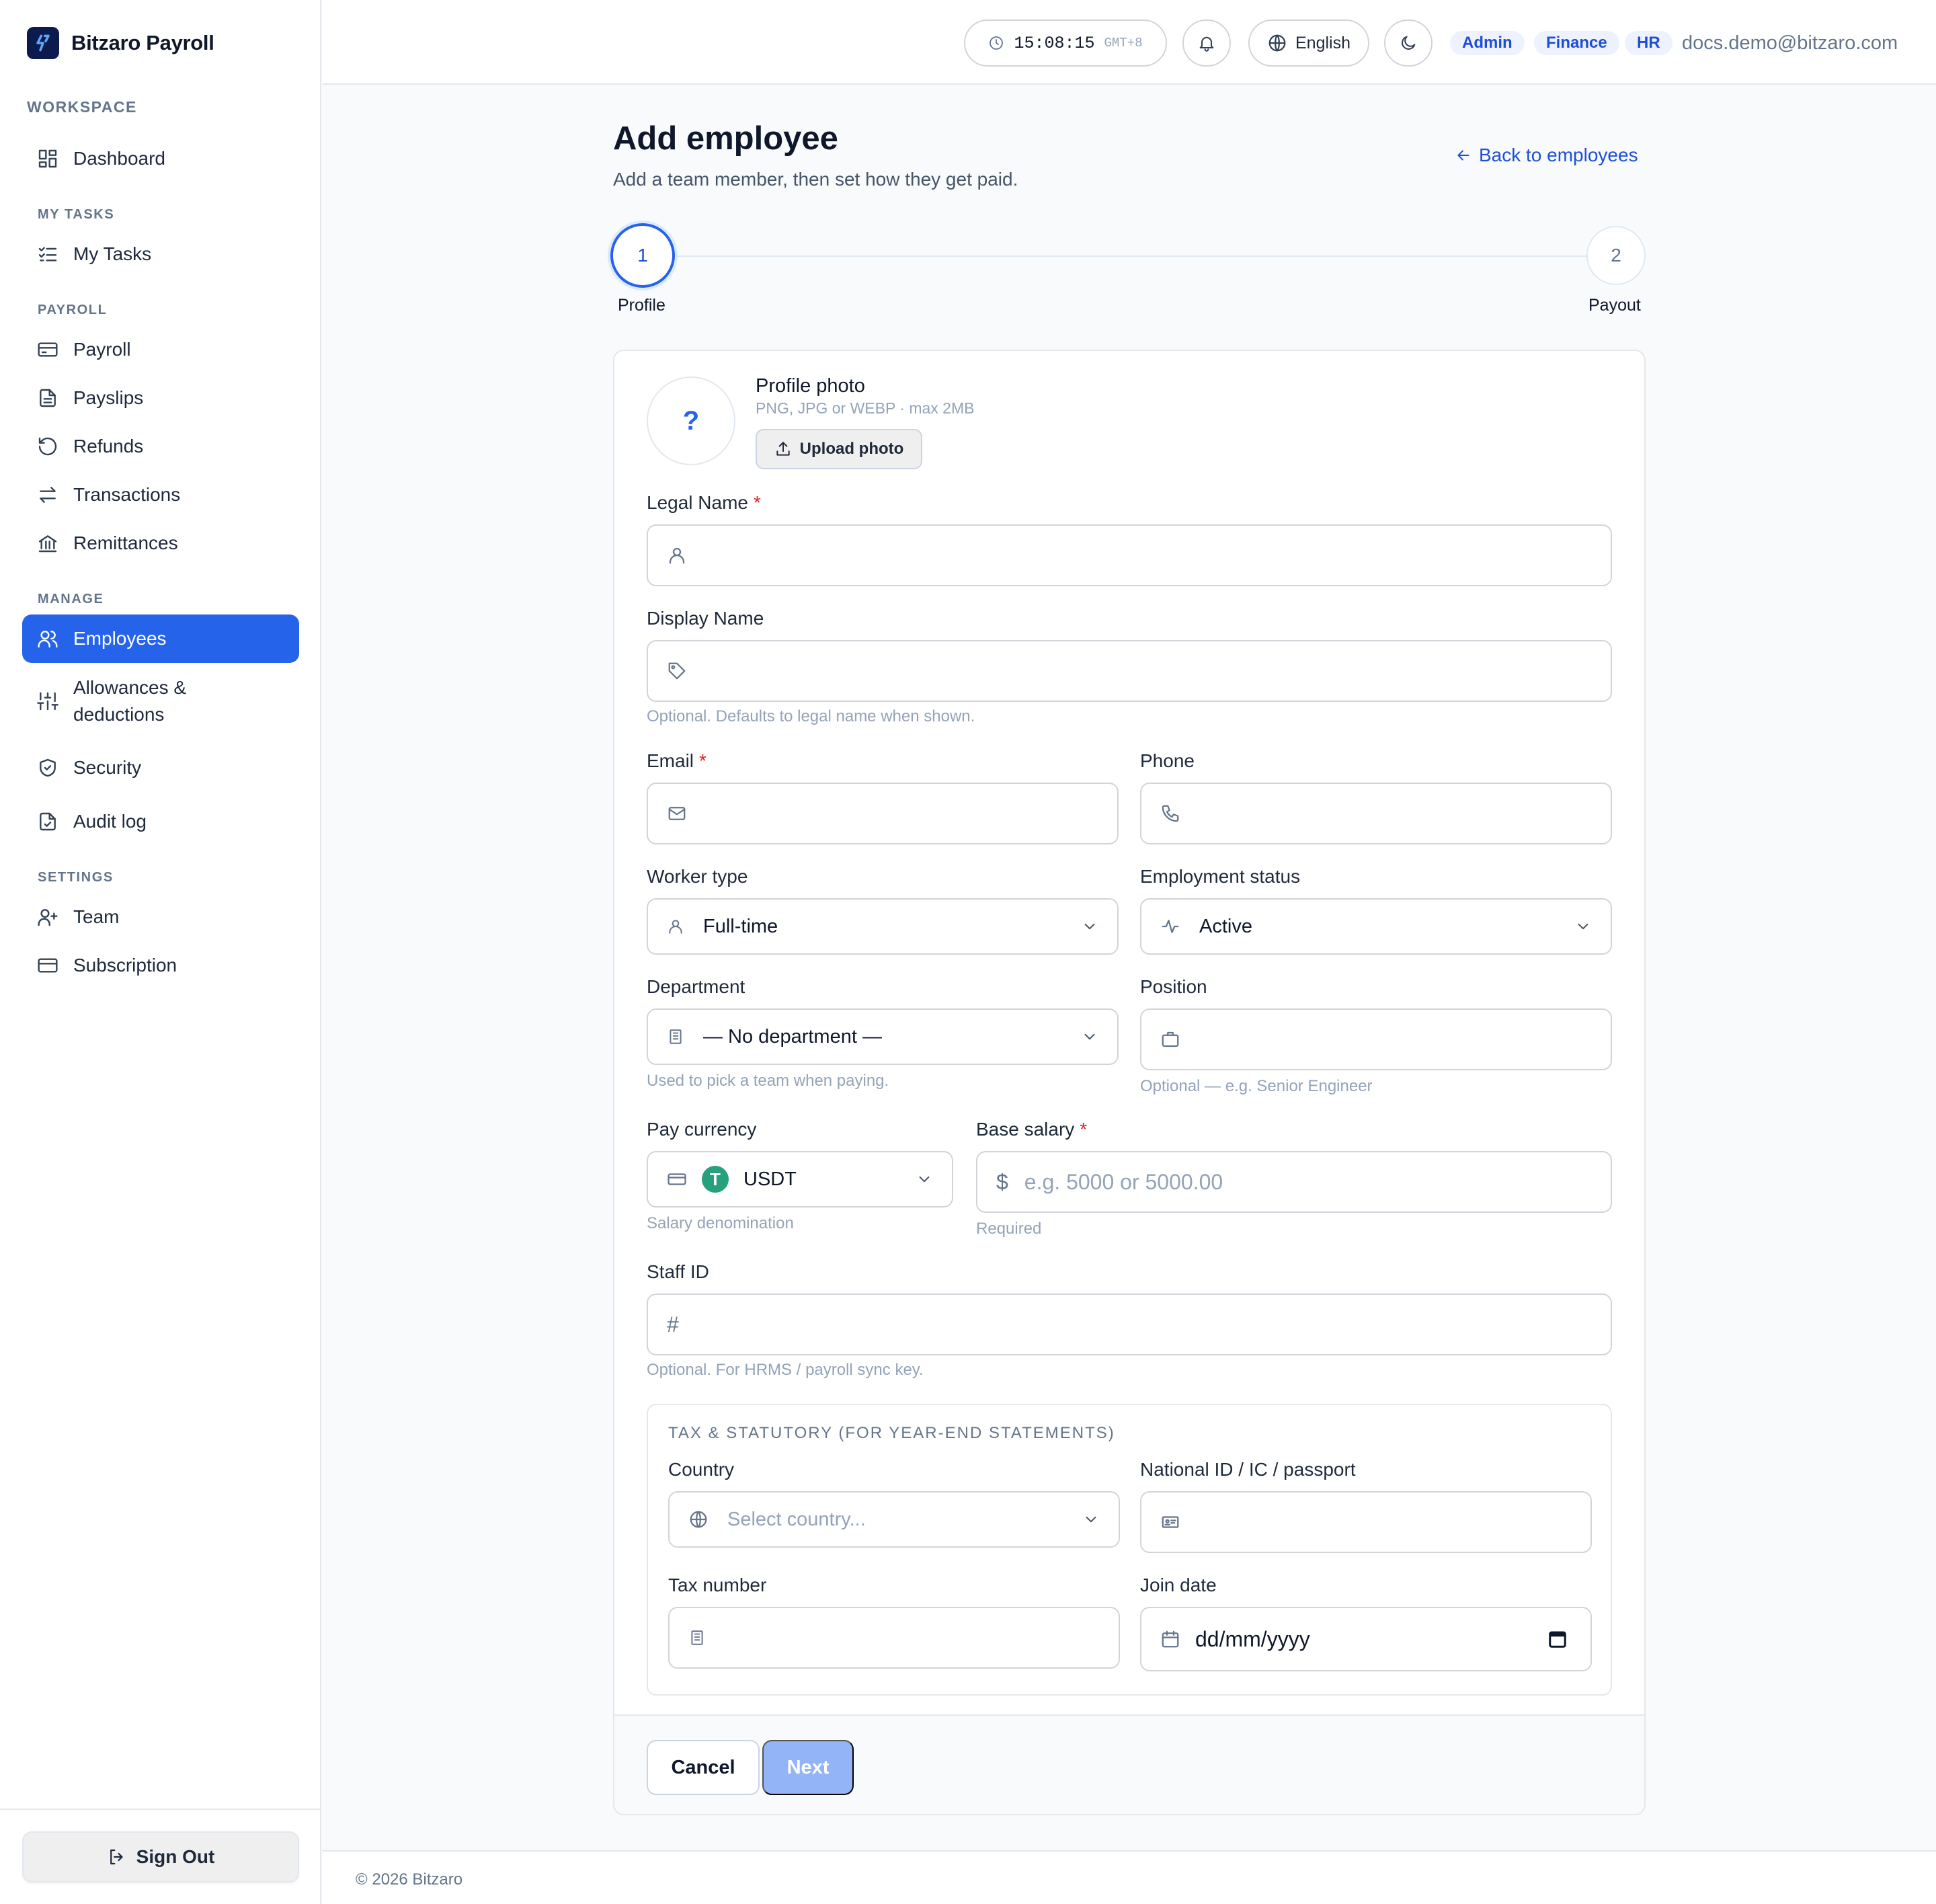 The height and width of the screenshot is (1904, 1936). What do you see at coordinates (642, 305) in the screenshot?
I see `step-1-label: Profile` at bounding box center [642, 305].